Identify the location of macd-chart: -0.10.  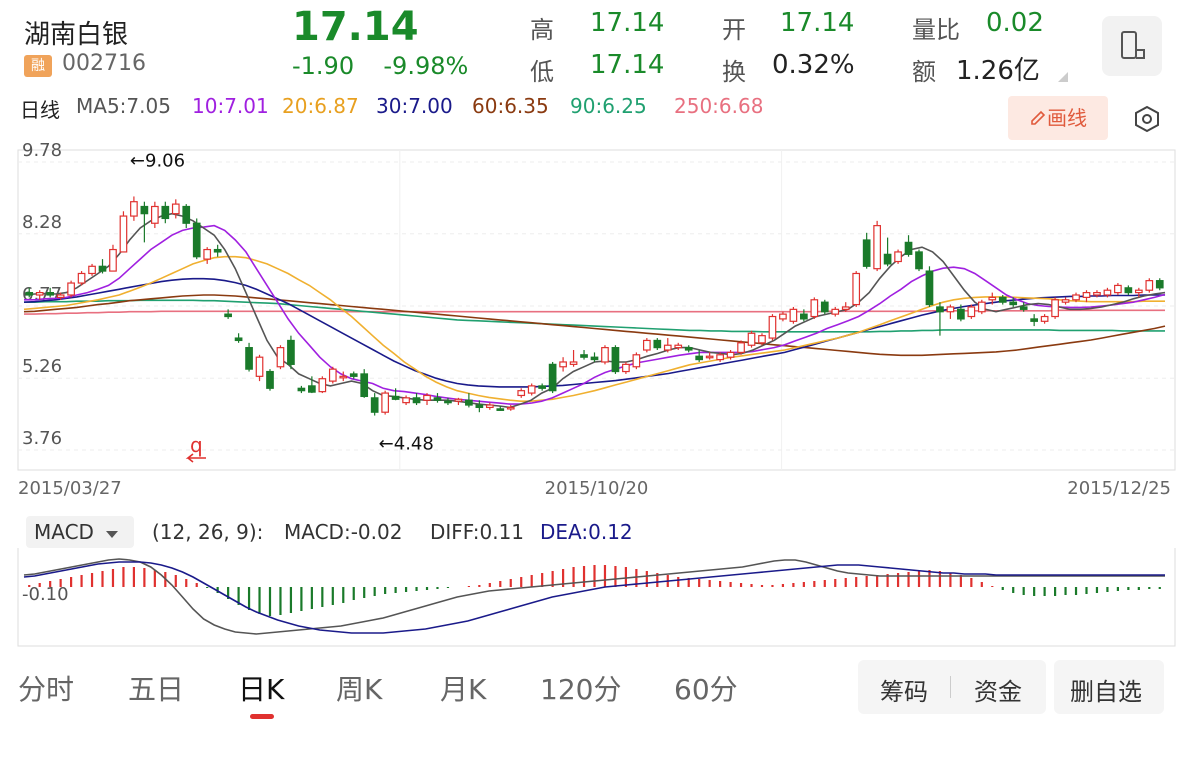
(596, 598).